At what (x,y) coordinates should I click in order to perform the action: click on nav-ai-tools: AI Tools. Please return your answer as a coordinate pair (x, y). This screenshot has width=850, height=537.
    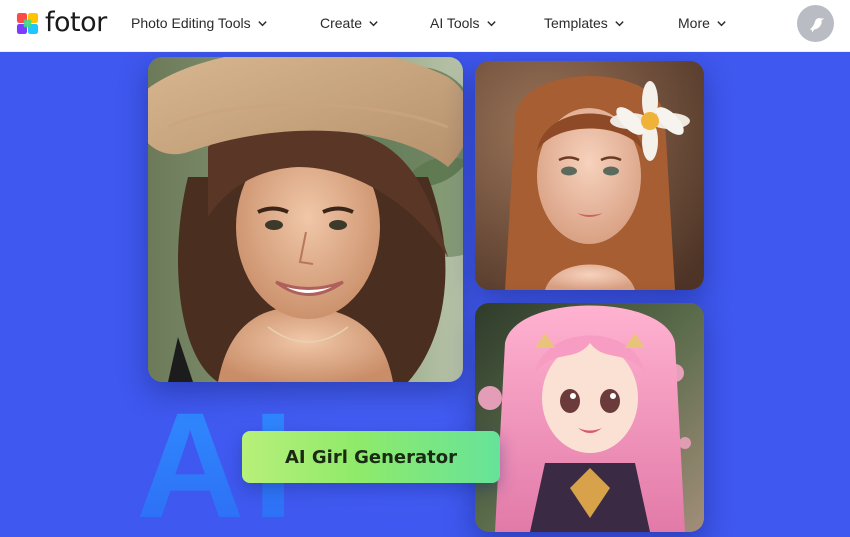
    Looking at the image, I should click on (463, 23).